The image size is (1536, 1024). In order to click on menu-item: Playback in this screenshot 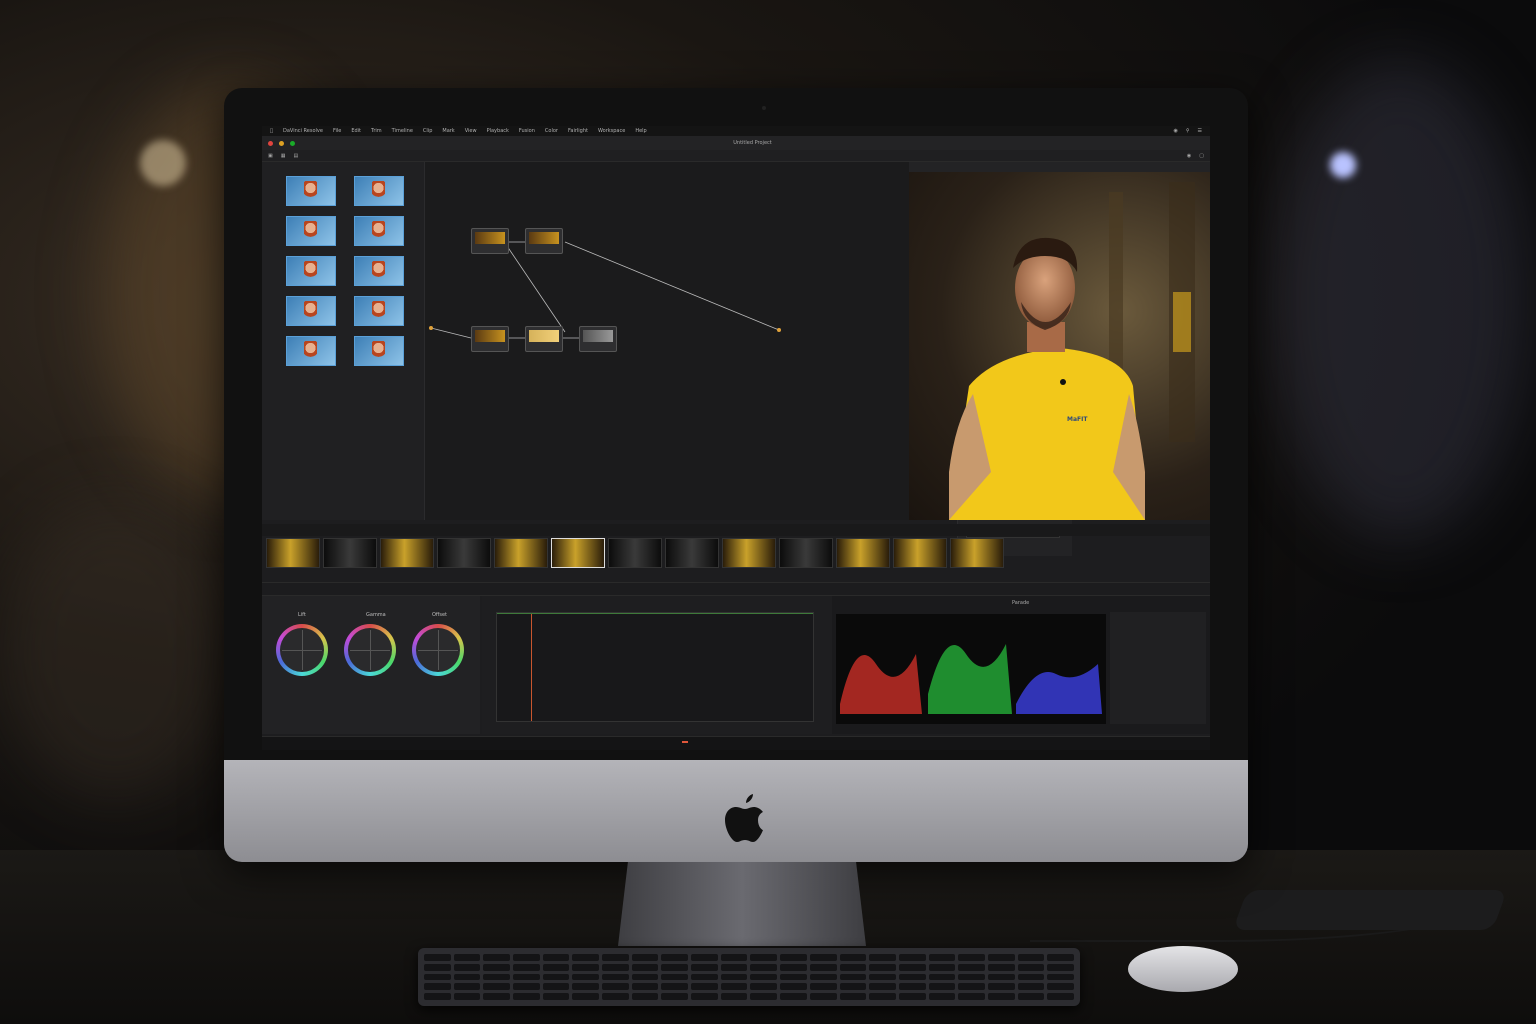, I will do `click(498, 131)`.